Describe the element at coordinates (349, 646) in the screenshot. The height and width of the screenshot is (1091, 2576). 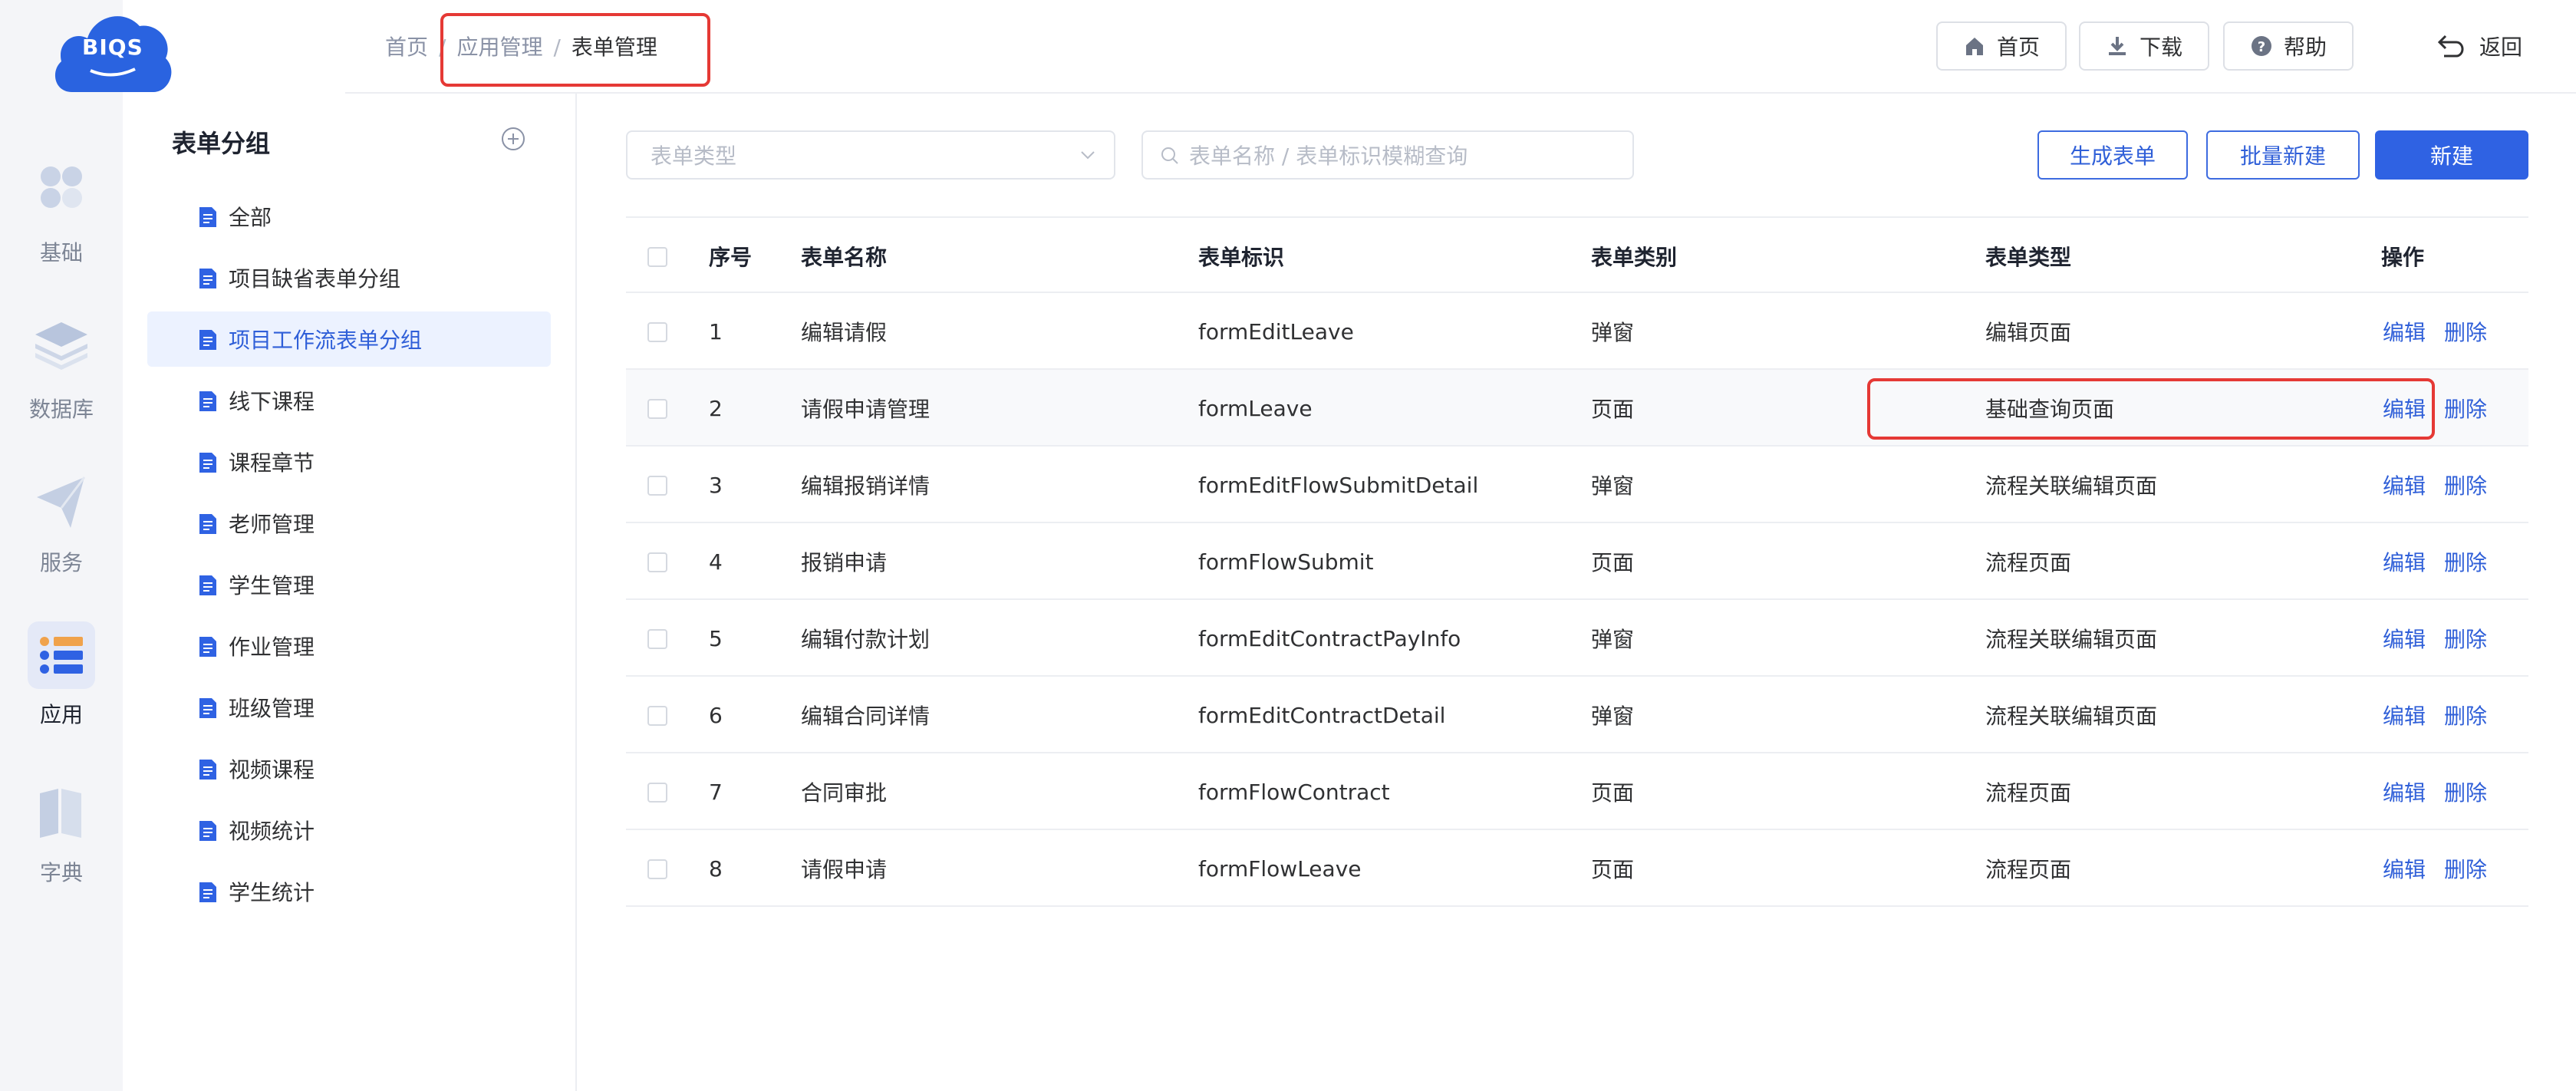
I see `group-item: 作业管理` at that location.